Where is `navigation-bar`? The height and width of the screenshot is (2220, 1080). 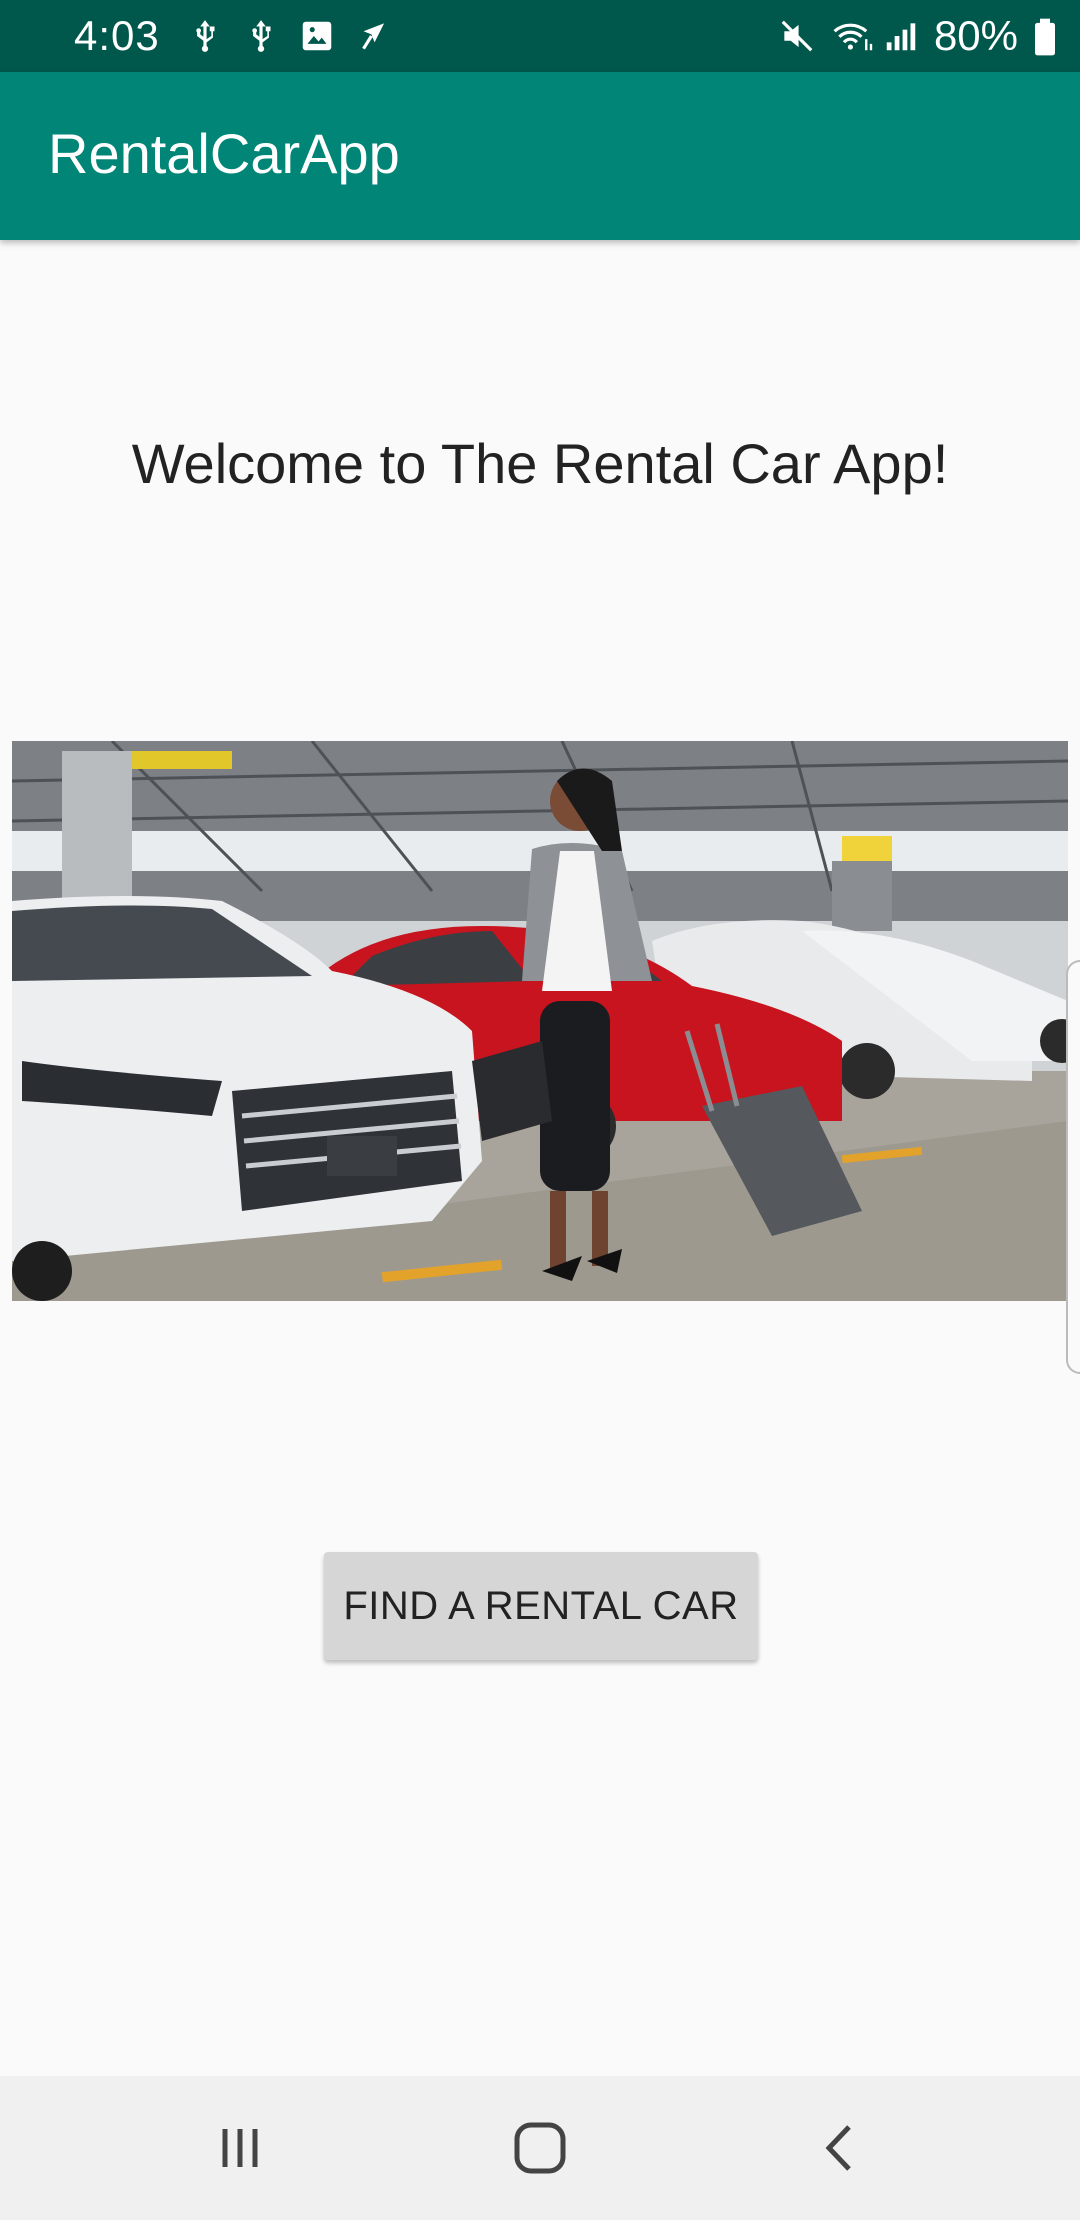
navigation-bar is located at coordinates (540, 2148).